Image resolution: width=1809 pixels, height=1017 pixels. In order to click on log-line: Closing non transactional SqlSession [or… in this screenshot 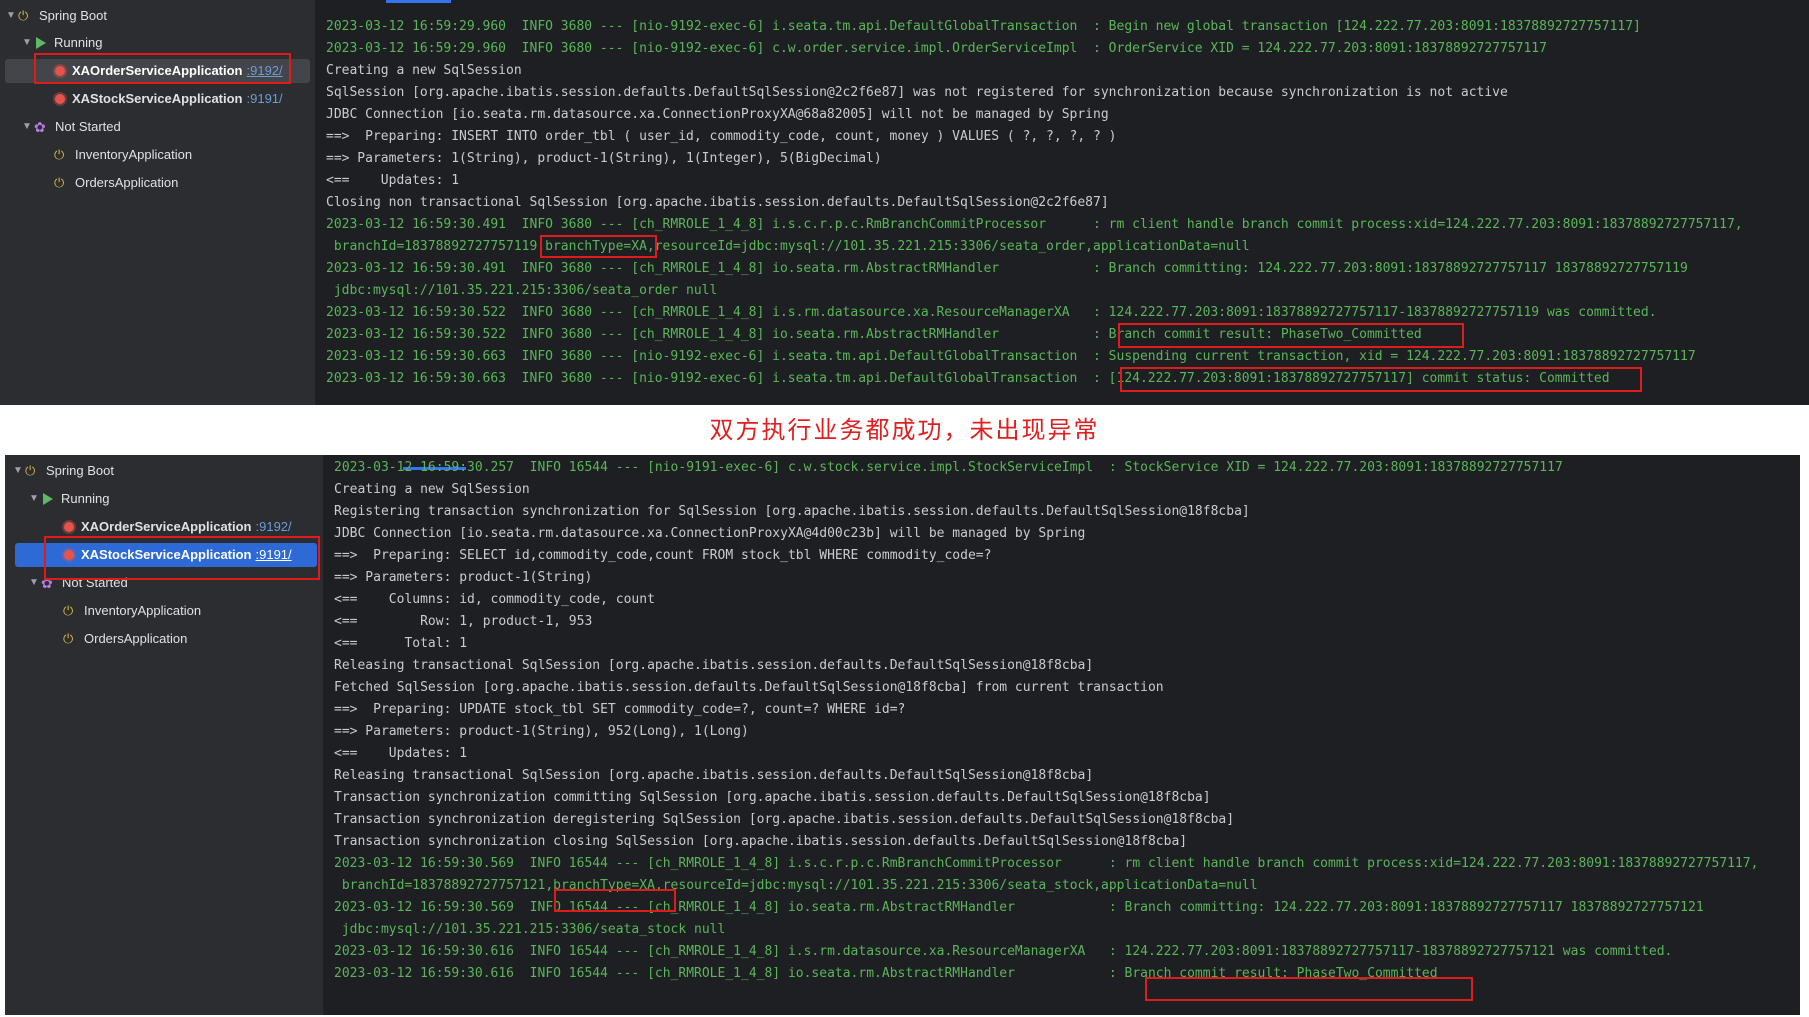, I will do `click(717, 202)`.